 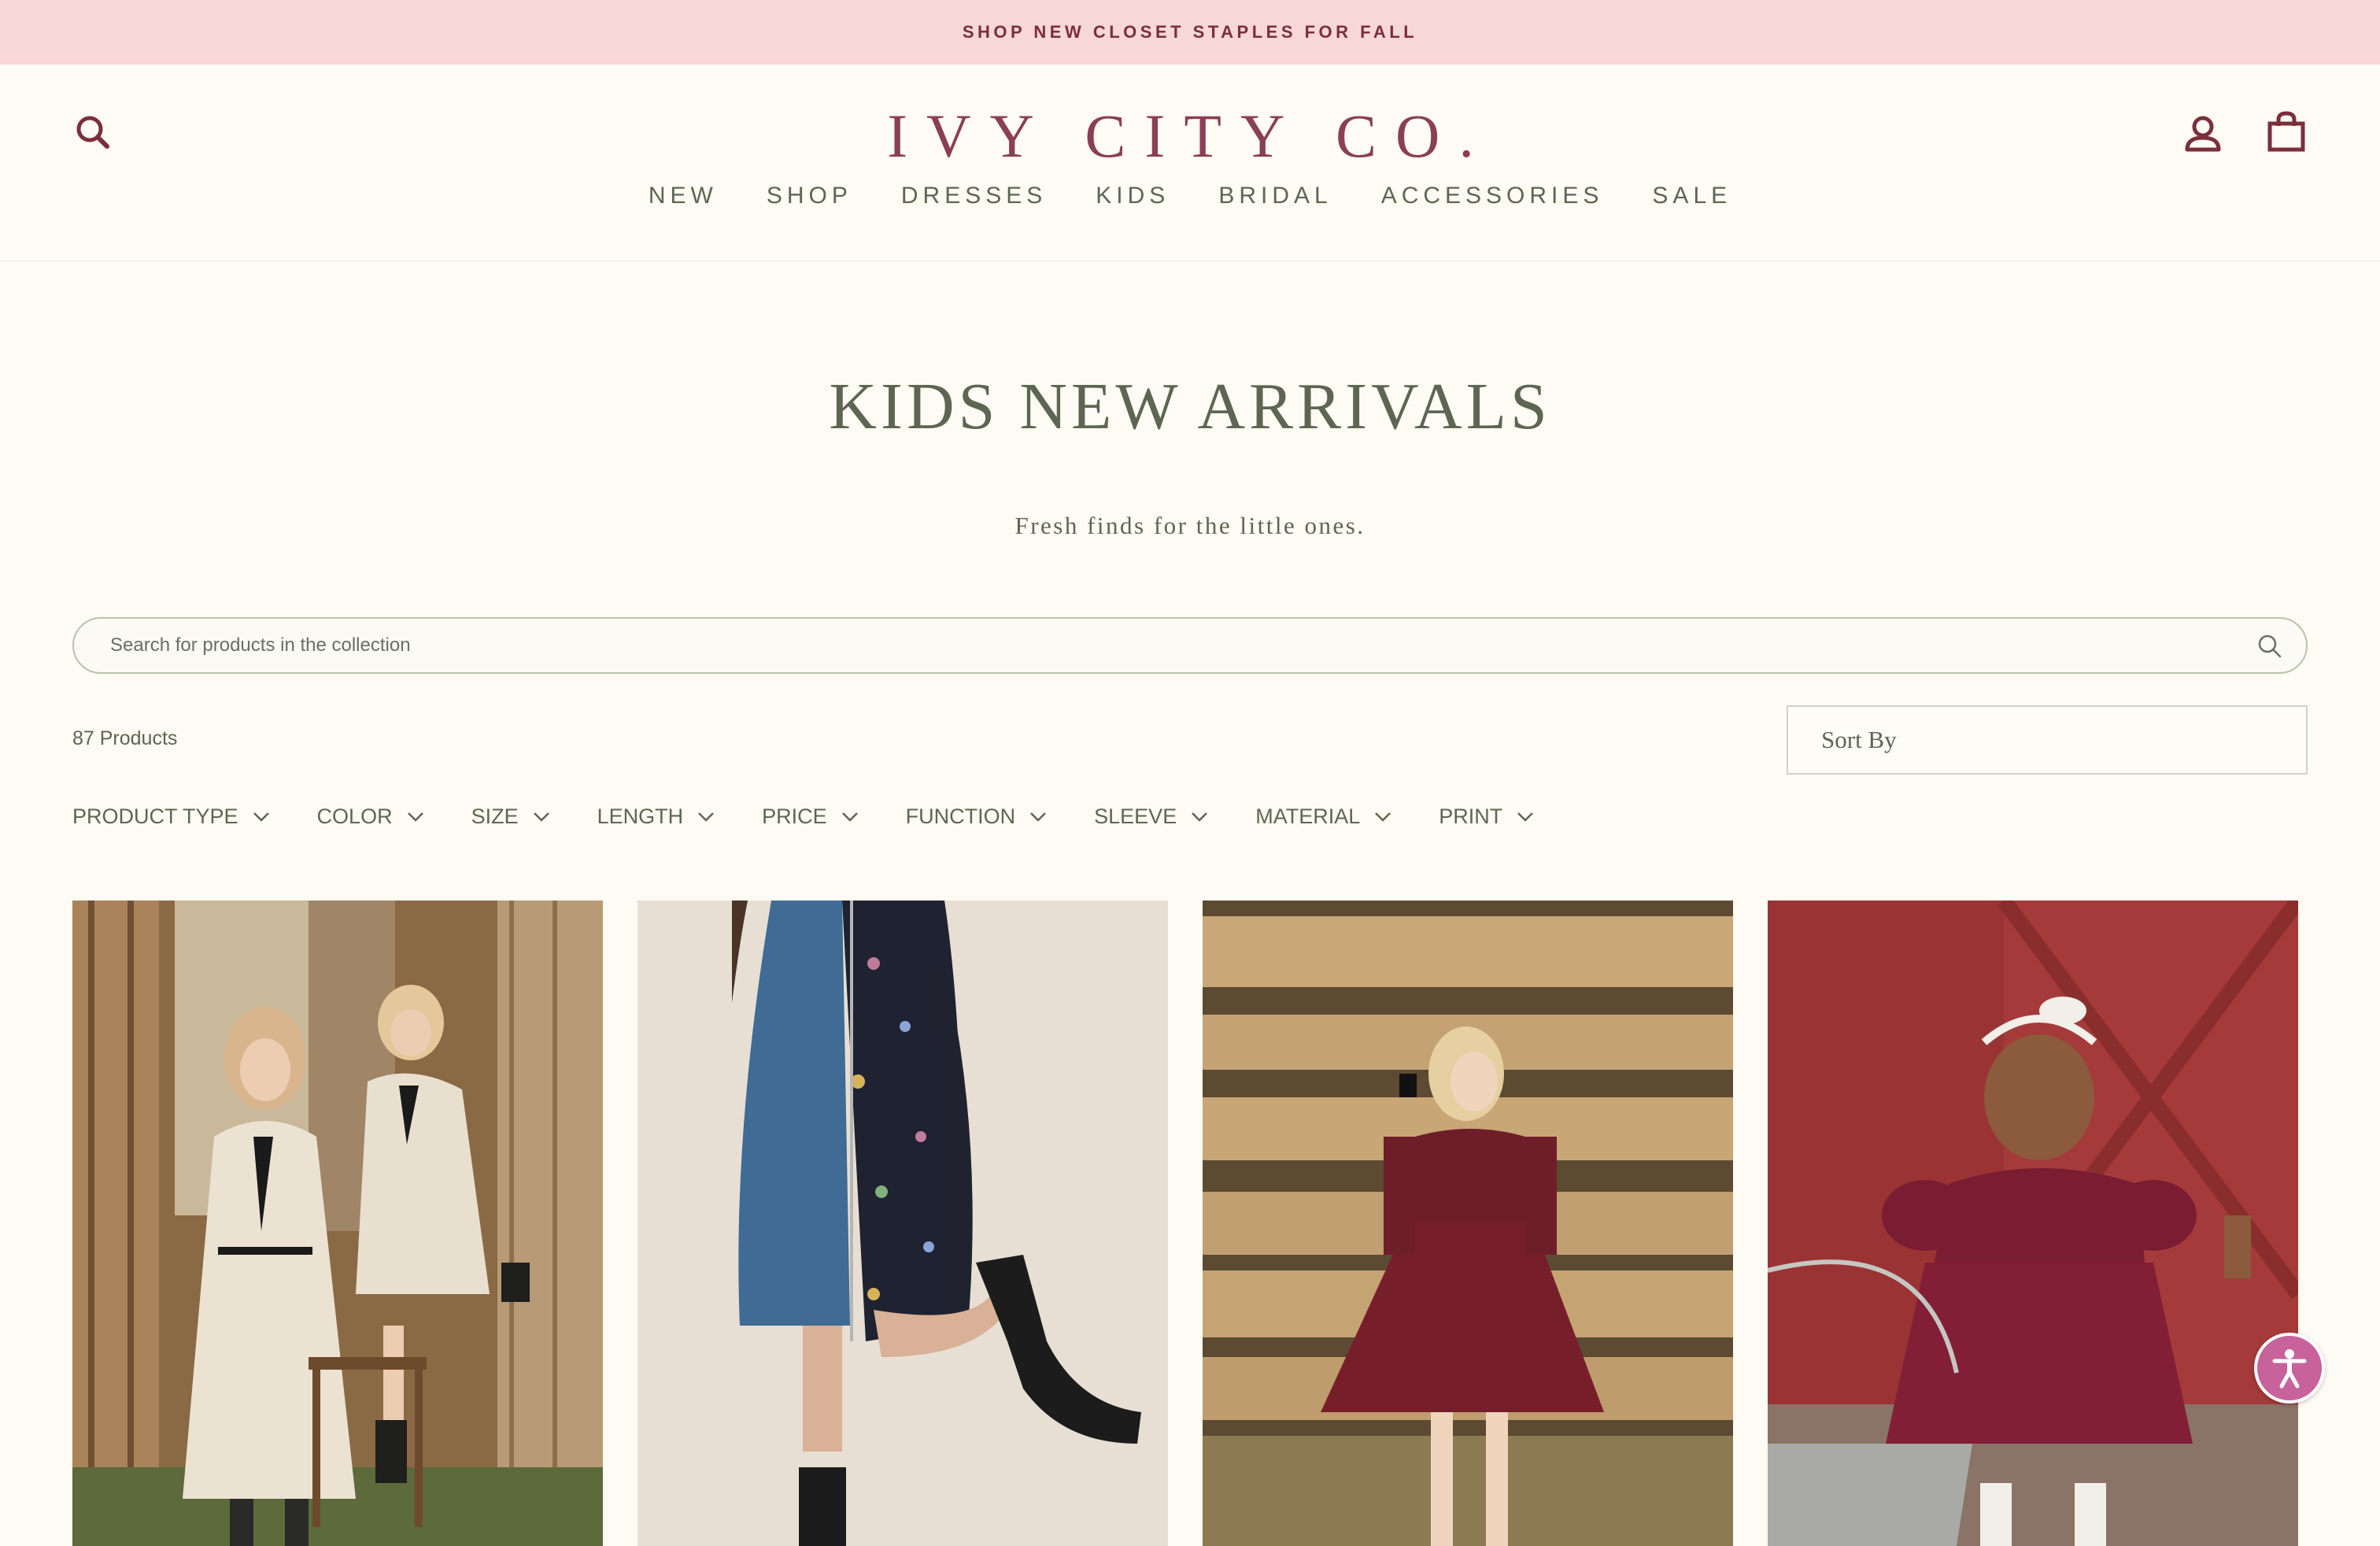 I want to click on filter-material: MATERIAL, so click(x=1323, y=817).